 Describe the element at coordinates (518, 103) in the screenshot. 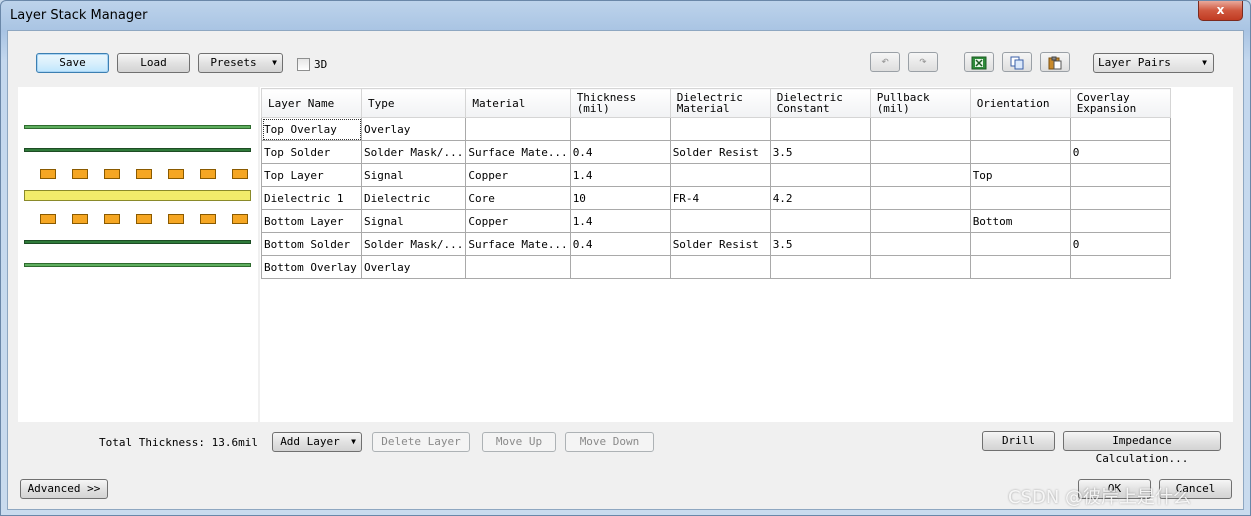

I see `column-header: Material` at that location.